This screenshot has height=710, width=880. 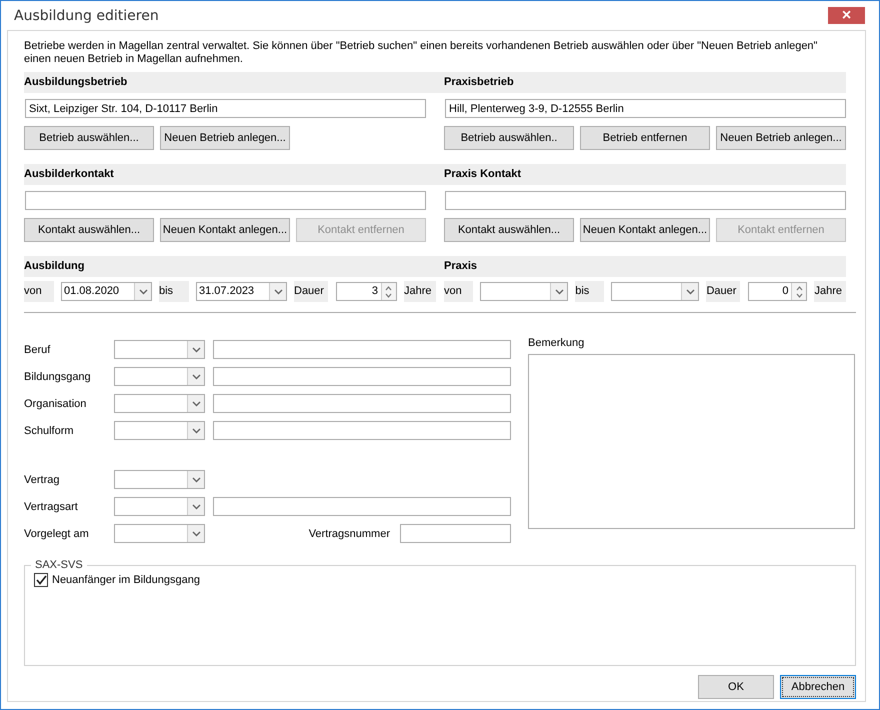 What do you see at coordinates (86, 16) in the screenshot?
I see `window-title: Ausbildung editieren` at bounding box center [86, 16].